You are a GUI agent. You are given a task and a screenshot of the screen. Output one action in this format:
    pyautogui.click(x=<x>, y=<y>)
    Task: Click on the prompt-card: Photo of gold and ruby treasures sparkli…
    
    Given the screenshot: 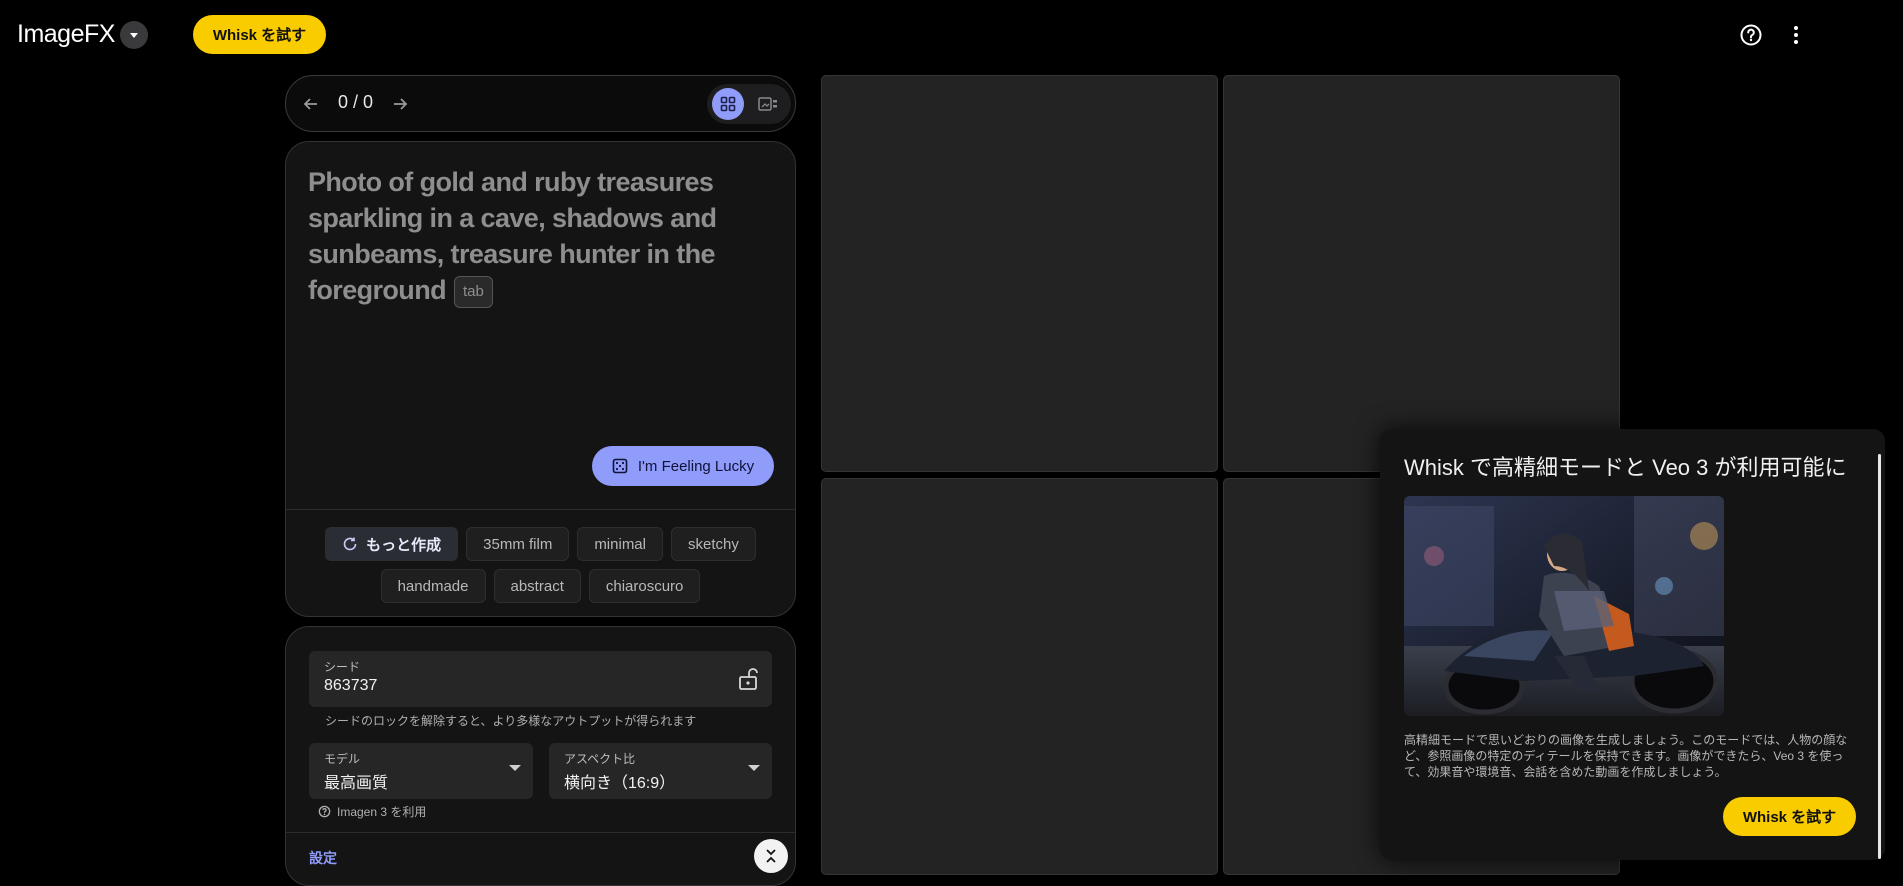 What is the action you would take?
    pyautogui.click(x=540, y=379)
    